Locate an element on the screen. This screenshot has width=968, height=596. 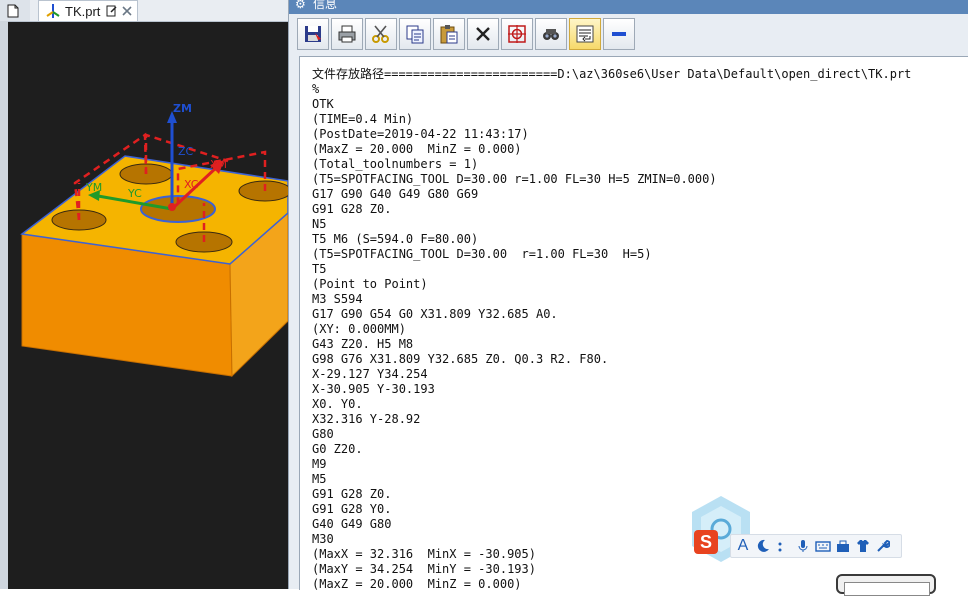
copy-button is located at coordinates (415, 34).